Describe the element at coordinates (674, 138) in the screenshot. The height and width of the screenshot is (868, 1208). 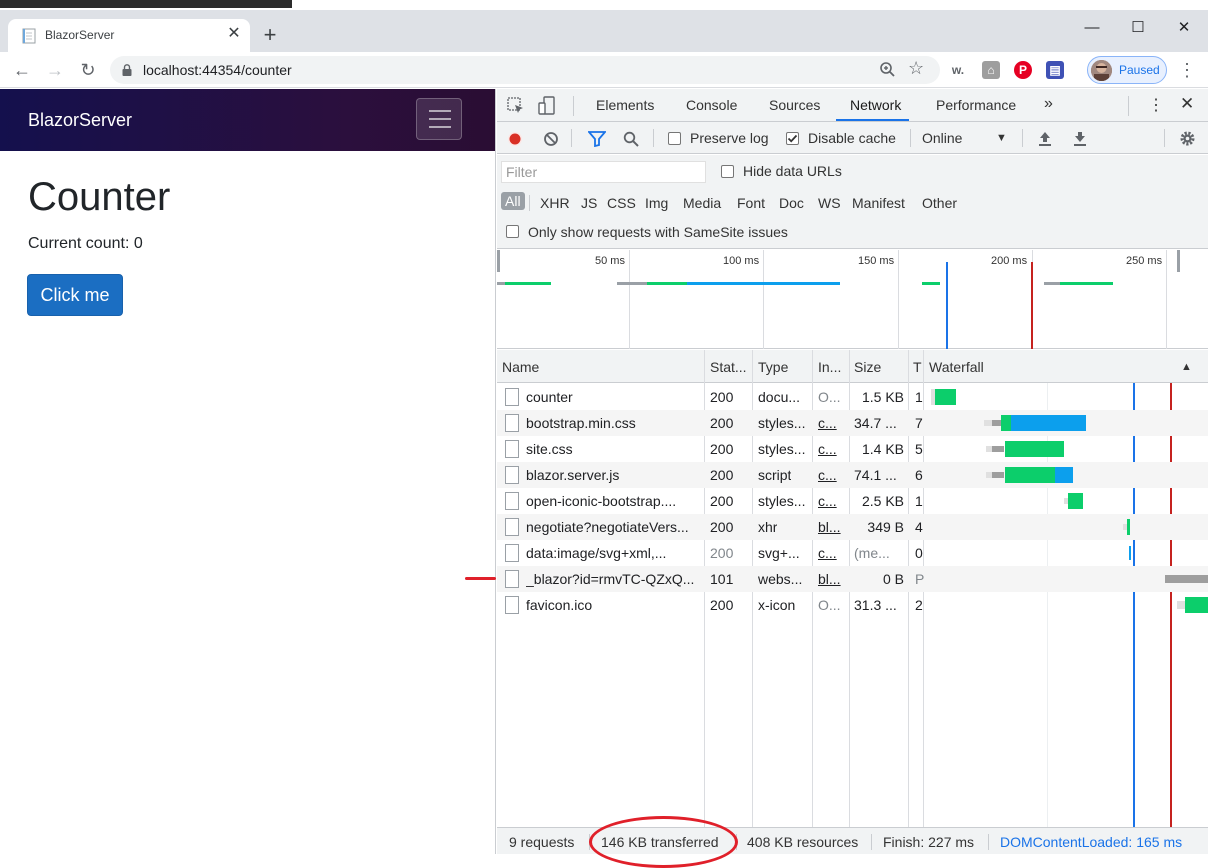
I see `preserve-log-checkbox` at that location.